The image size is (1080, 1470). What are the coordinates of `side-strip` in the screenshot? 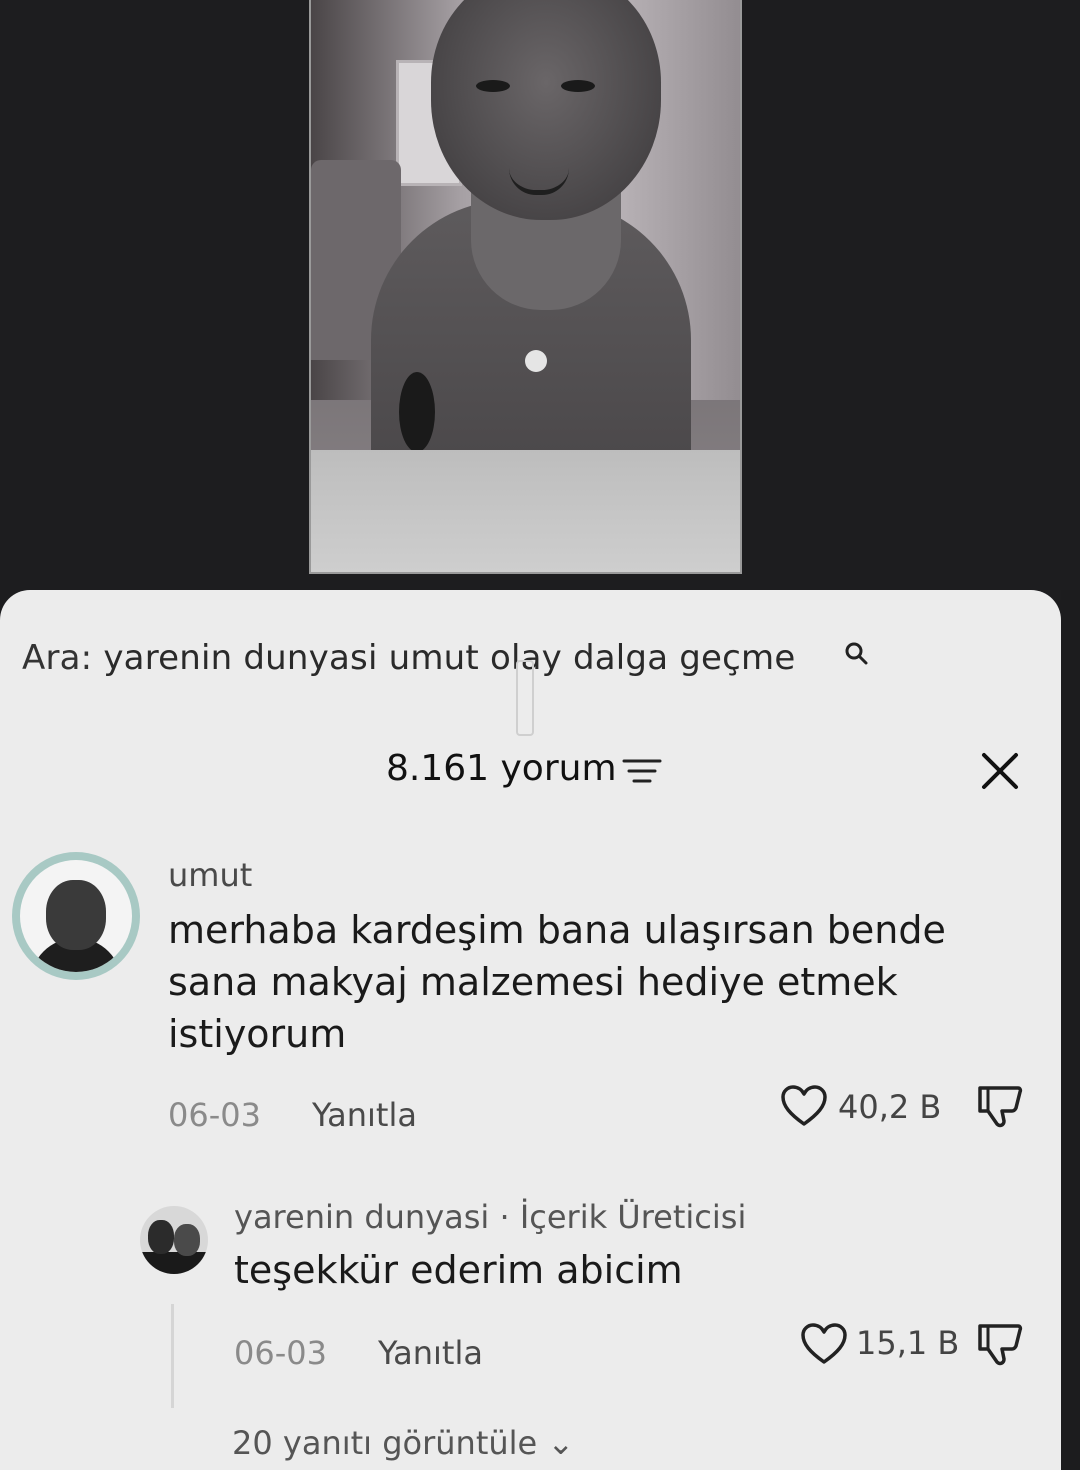 It's located at (1070, 1015).